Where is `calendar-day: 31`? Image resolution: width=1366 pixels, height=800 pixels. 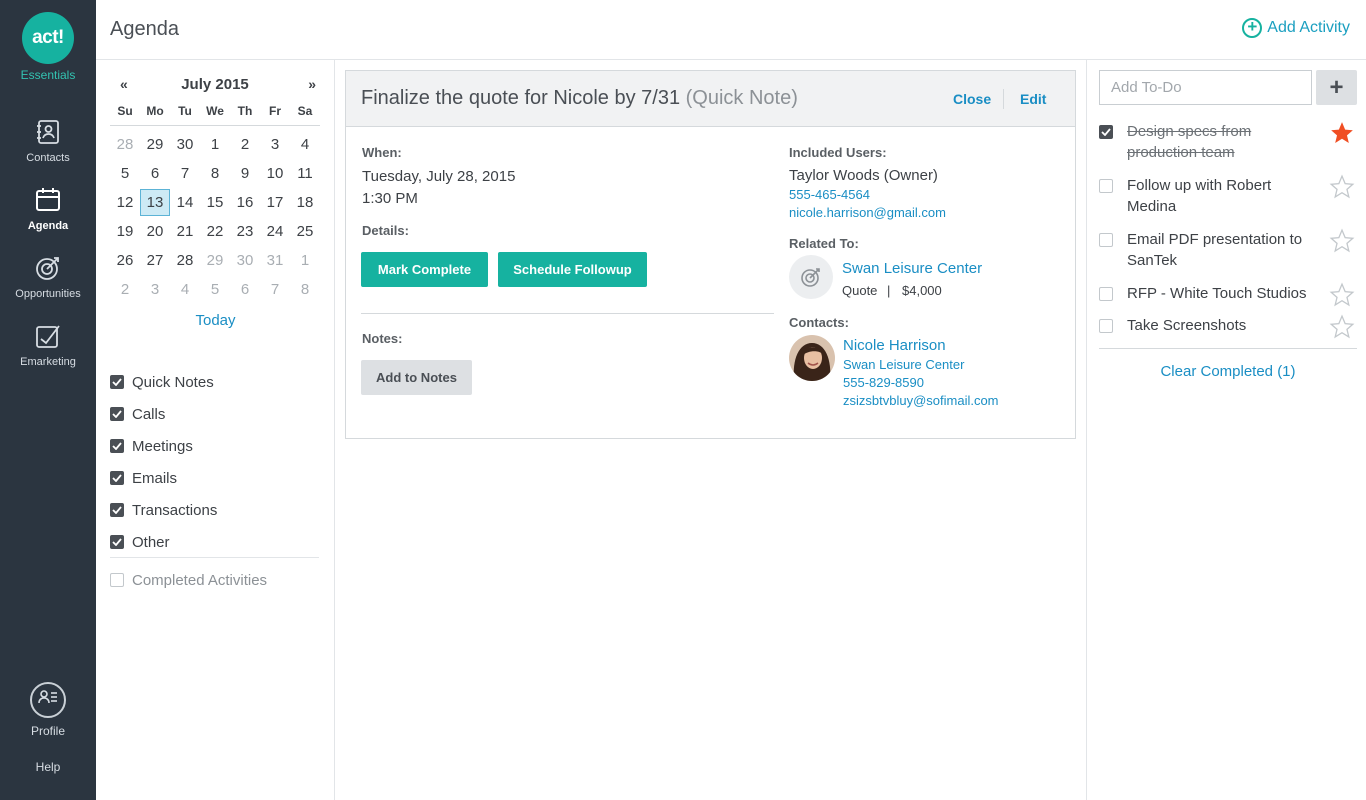
calendar-day: 31 is located at coordinates (275, 260).